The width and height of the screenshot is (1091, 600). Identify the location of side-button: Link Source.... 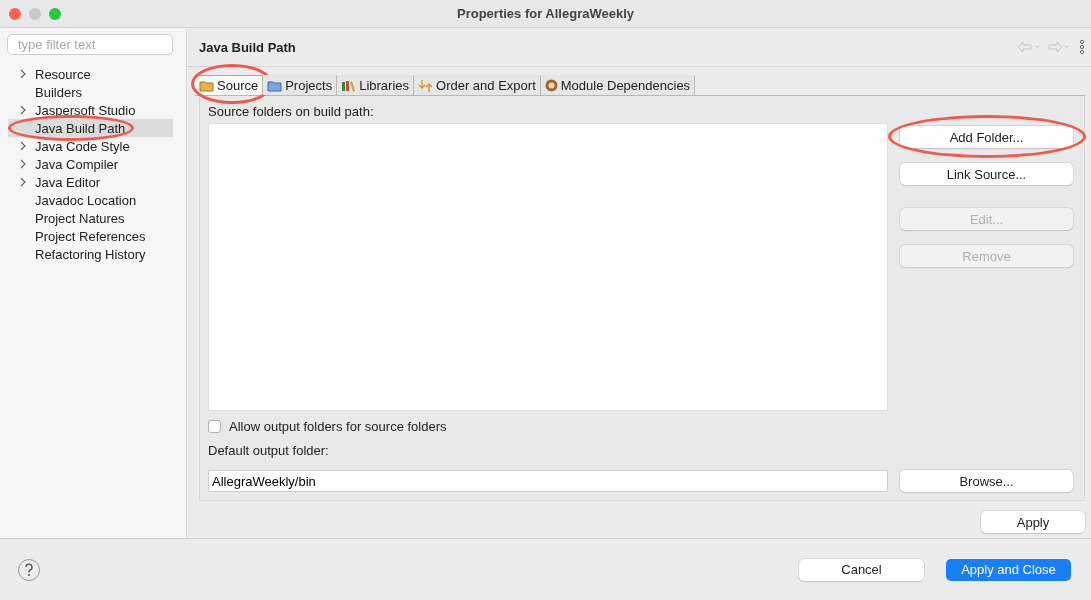
(986, 174).